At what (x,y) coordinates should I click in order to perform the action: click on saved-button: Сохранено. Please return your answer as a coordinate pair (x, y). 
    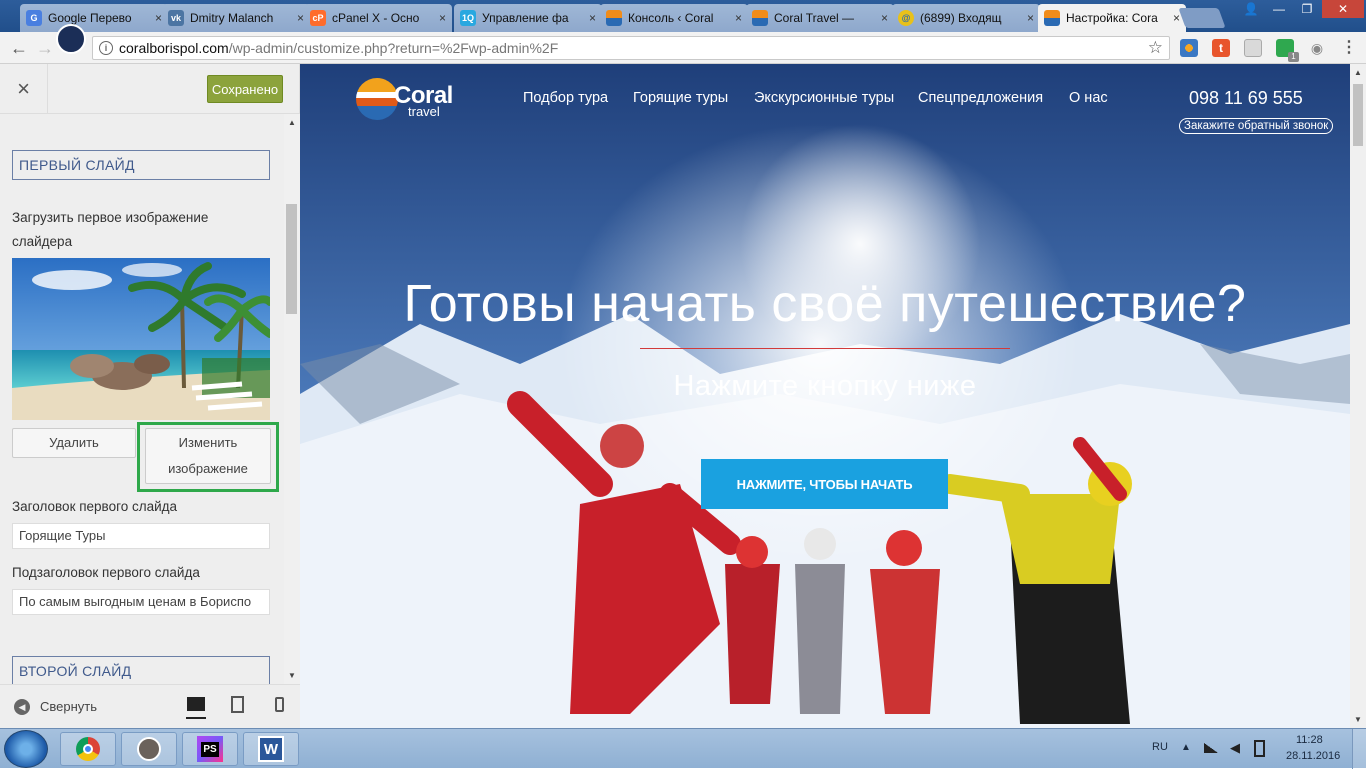
    Looking at the image, I should click on (245, 89).